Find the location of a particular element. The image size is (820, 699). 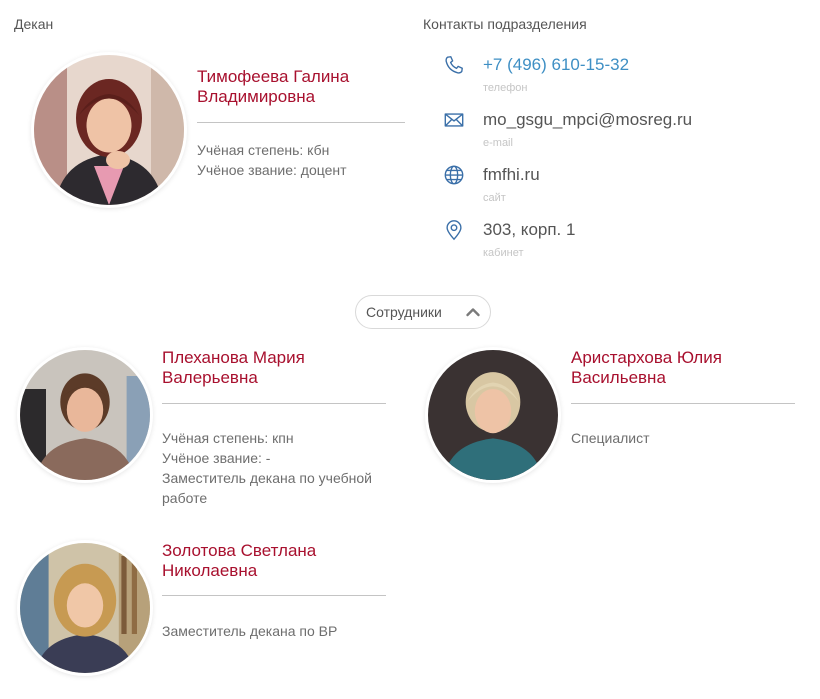

dean-title: Учёное звание: доцент is located at coordinates (272, 170).